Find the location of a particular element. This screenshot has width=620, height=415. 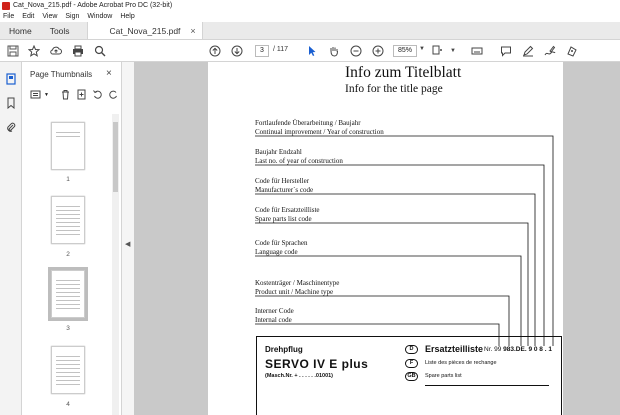

plate-title-fr: Liste des pièces de rechange is located at coordinates (461, 363).